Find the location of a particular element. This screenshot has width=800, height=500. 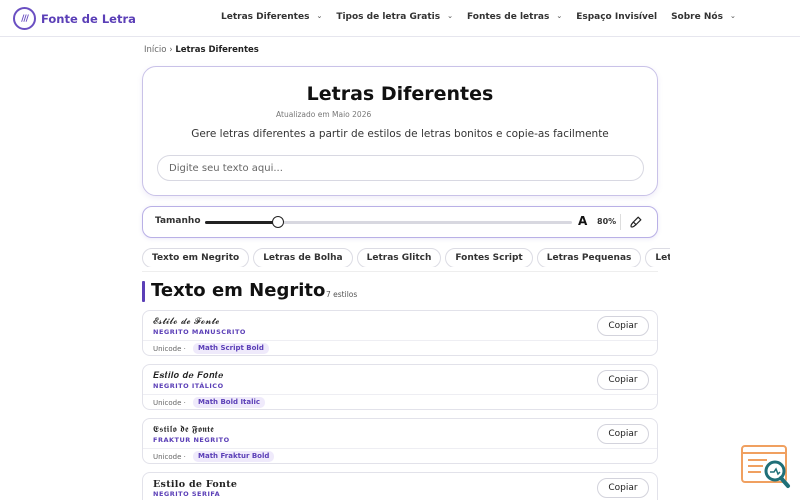

nav-item-espaco-invisivel: Espaço Invisível is located at coordinates (616, 17).